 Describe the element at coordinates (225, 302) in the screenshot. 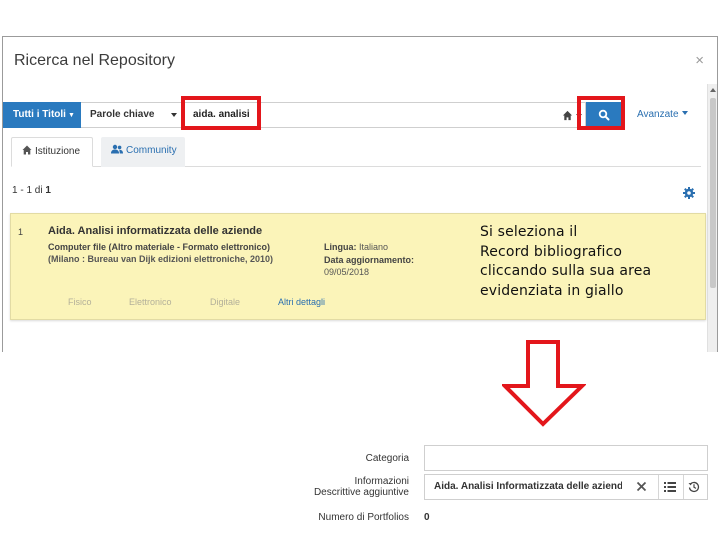

I see `link-digitale: Digitale` at that location.